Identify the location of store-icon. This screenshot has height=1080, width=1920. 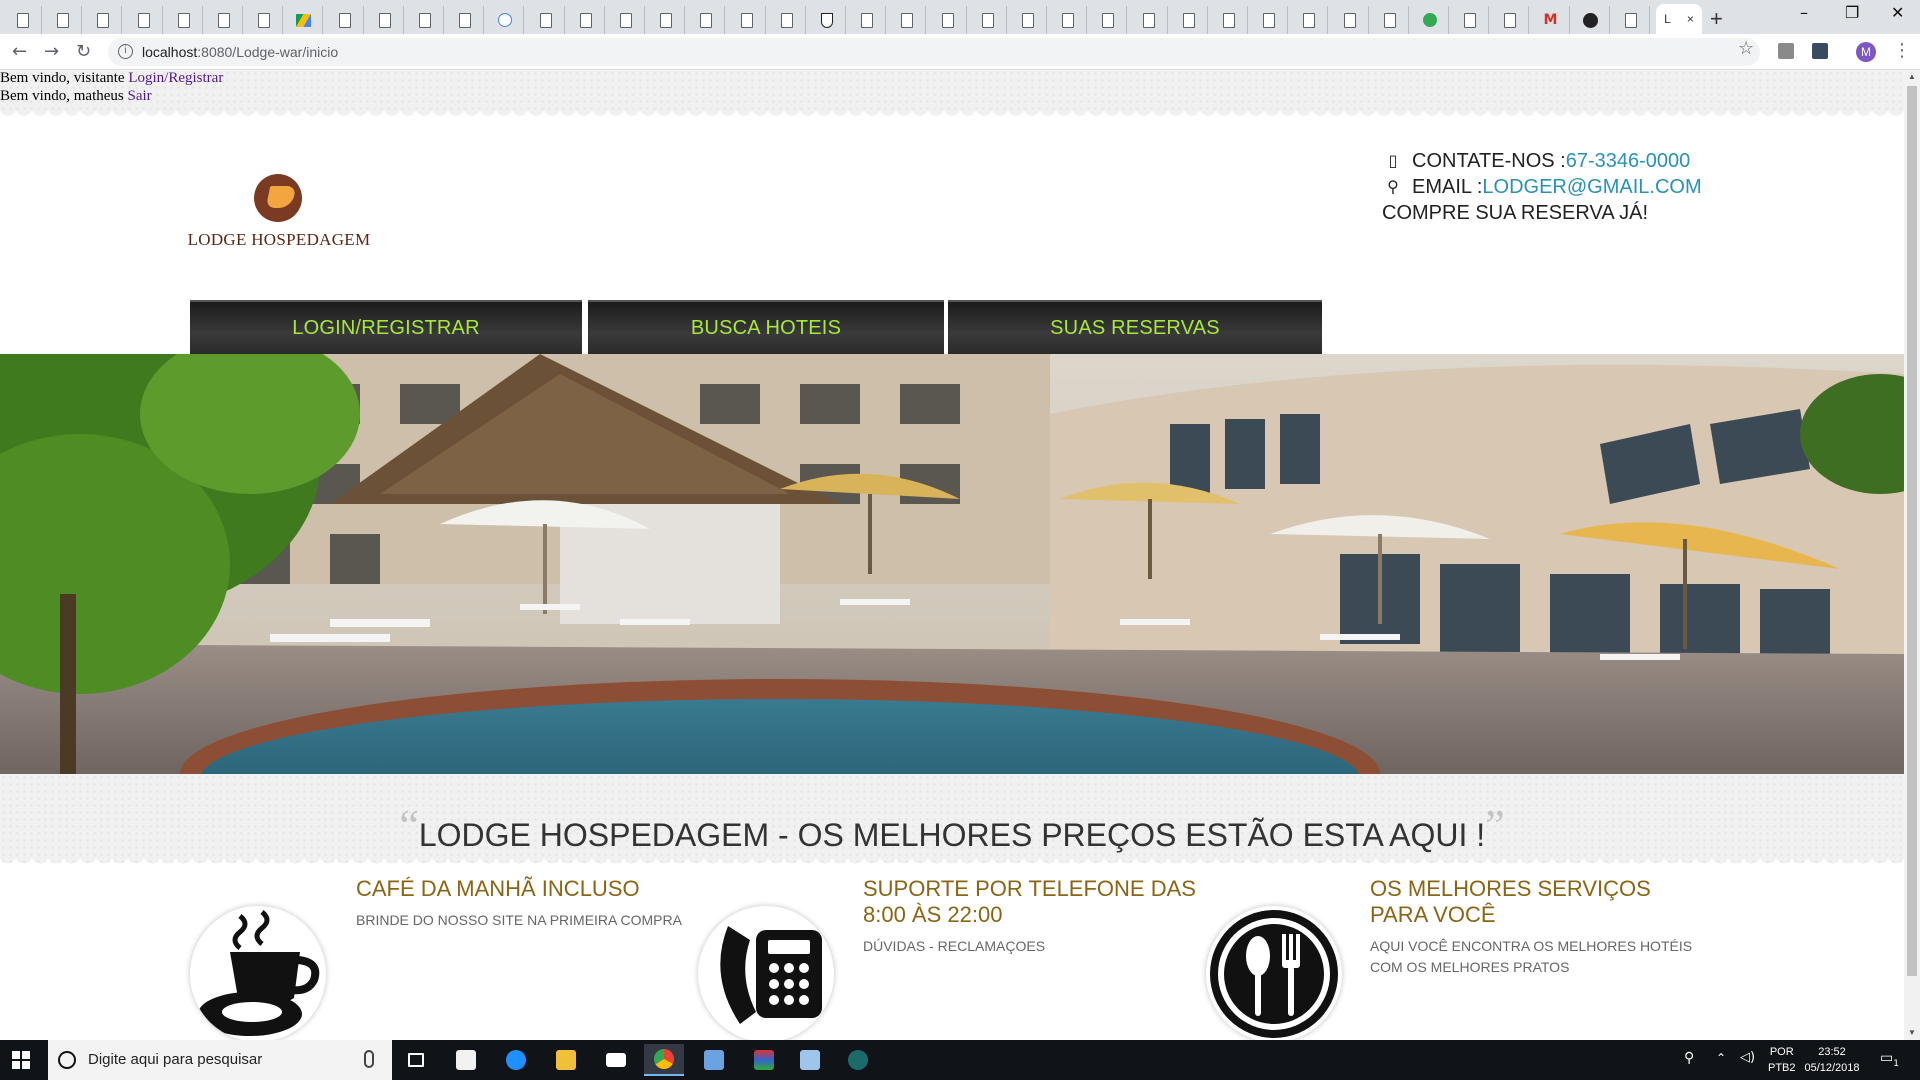
(466, 1060).